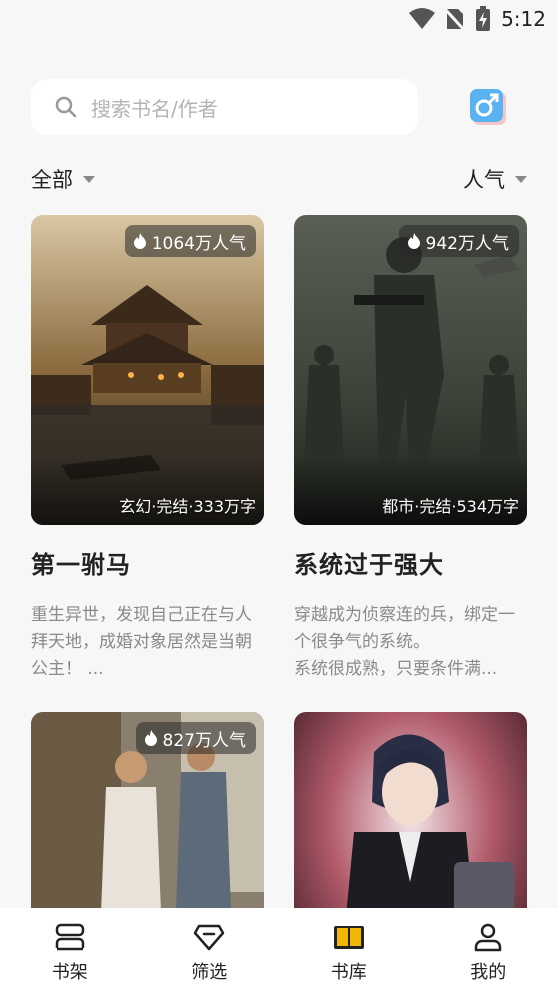  What do you see at coordinates (348, 972) in the screenshot?
I see `nav-label: 书库` at bounding box center [348, 972].